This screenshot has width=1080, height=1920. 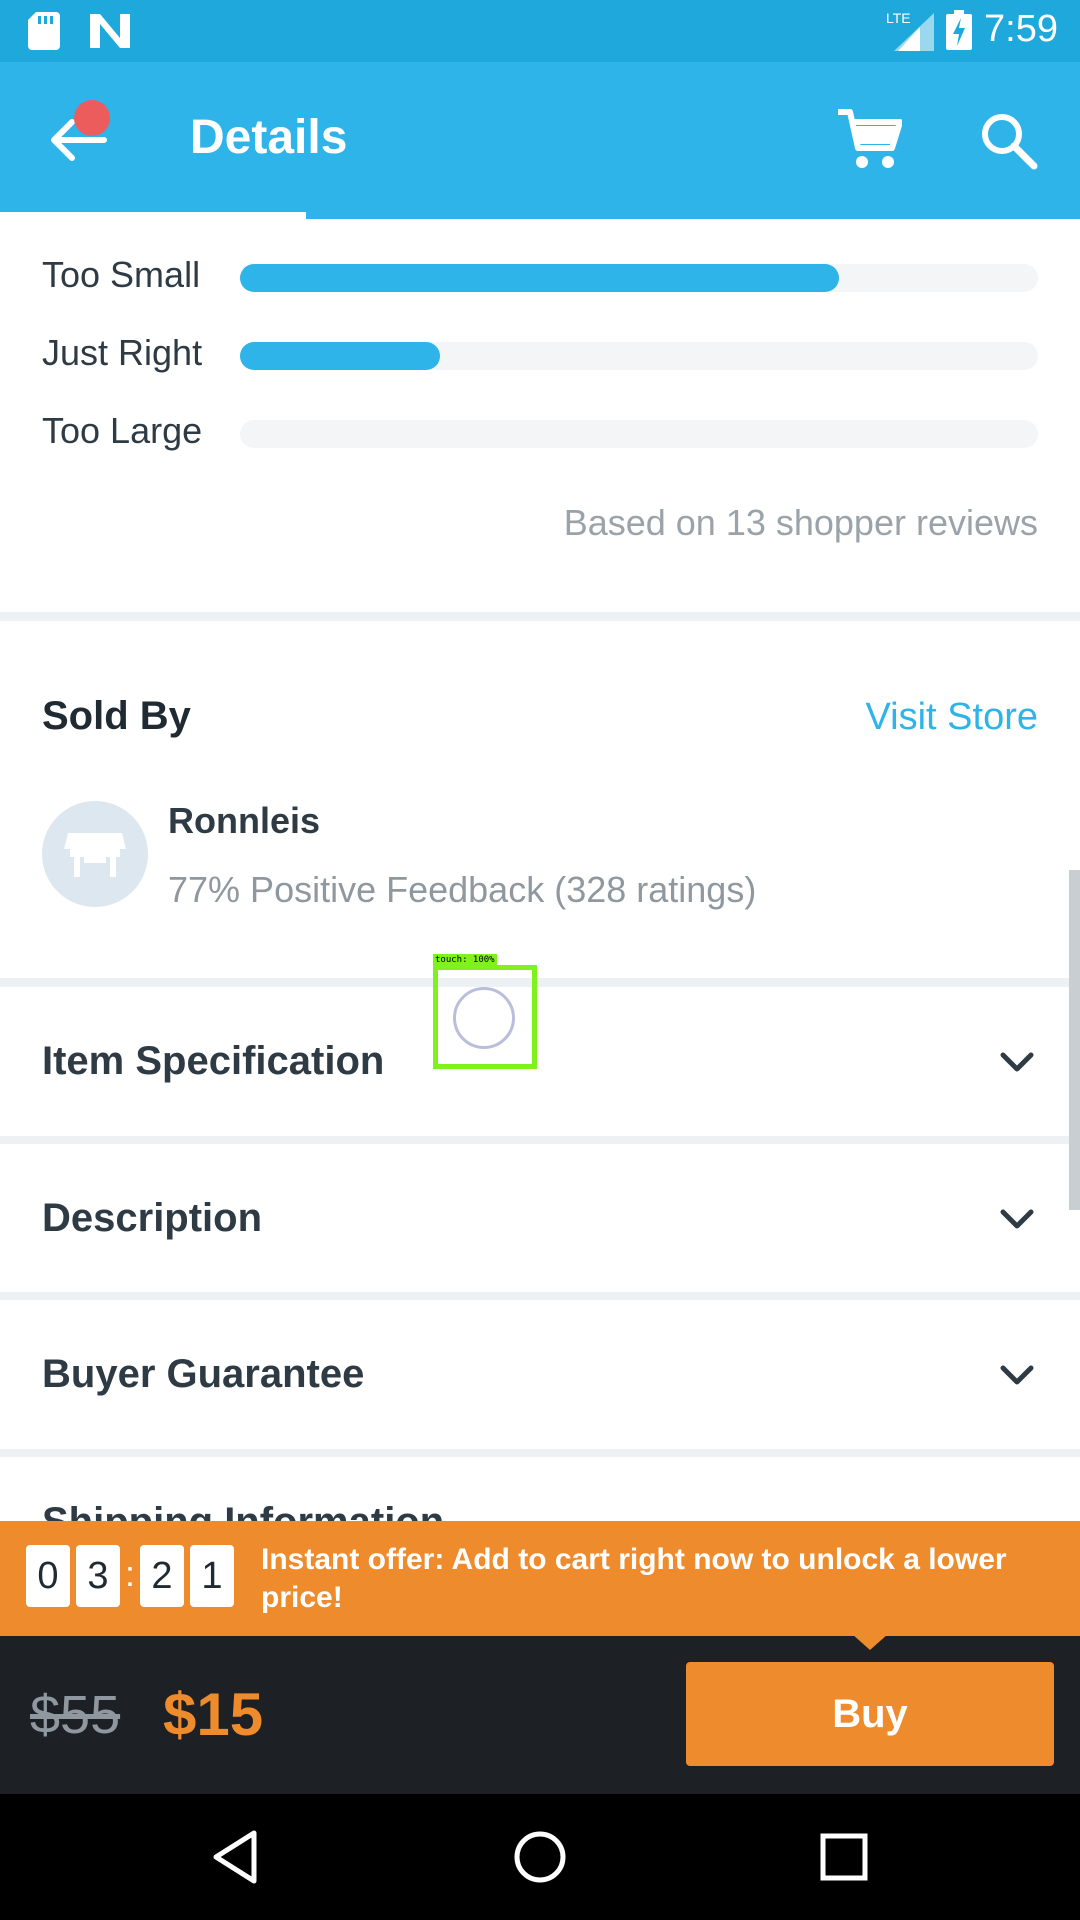 What do you see at coordinates (213, 1714) in the screenshot?
I see `sale-price: $15` at bounding box center [213, 1714].